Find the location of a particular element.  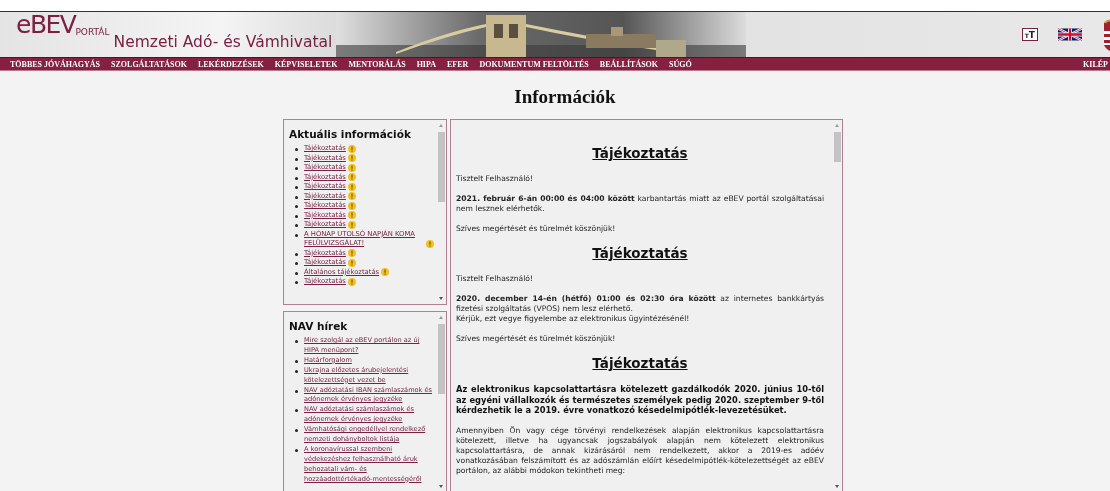

nav-menu-item: BEÁLLÍTÁSOK is located at coordinates (629, 64).